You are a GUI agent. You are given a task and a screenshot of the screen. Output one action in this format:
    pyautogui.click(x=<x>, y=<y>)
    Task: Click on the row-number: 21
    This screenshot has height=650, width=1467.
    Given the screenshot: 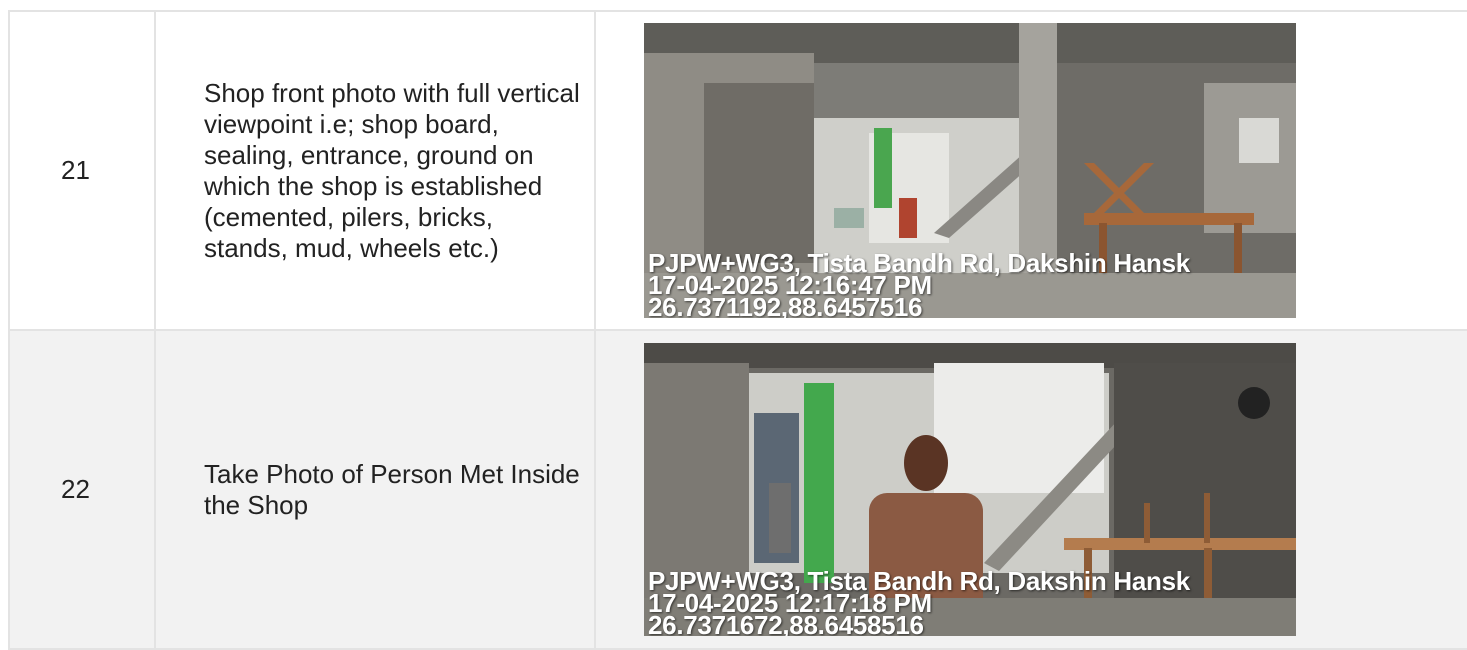 What is the action you would take?
    pyautogui.click(x=82, y=170)
    